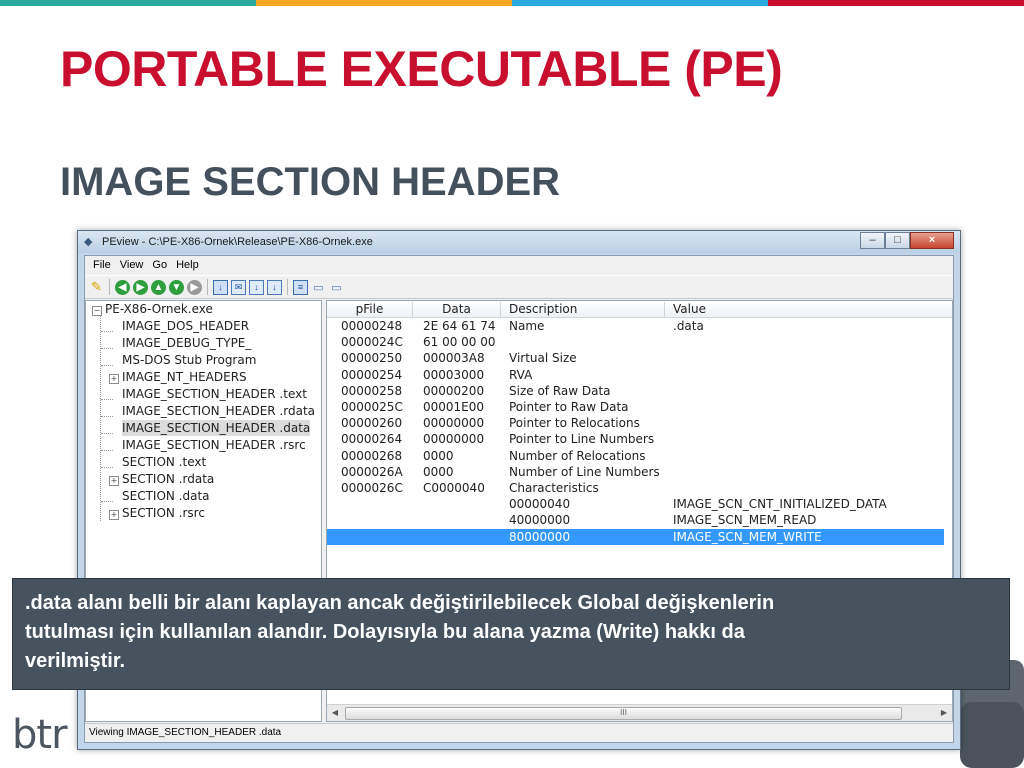 The width and height of the screenshot is (1024, 768). What do you see at coordinates (220, 287) in the screenshot?
I see `view-byte-icon: ↓` at bounding box center [220, 287].